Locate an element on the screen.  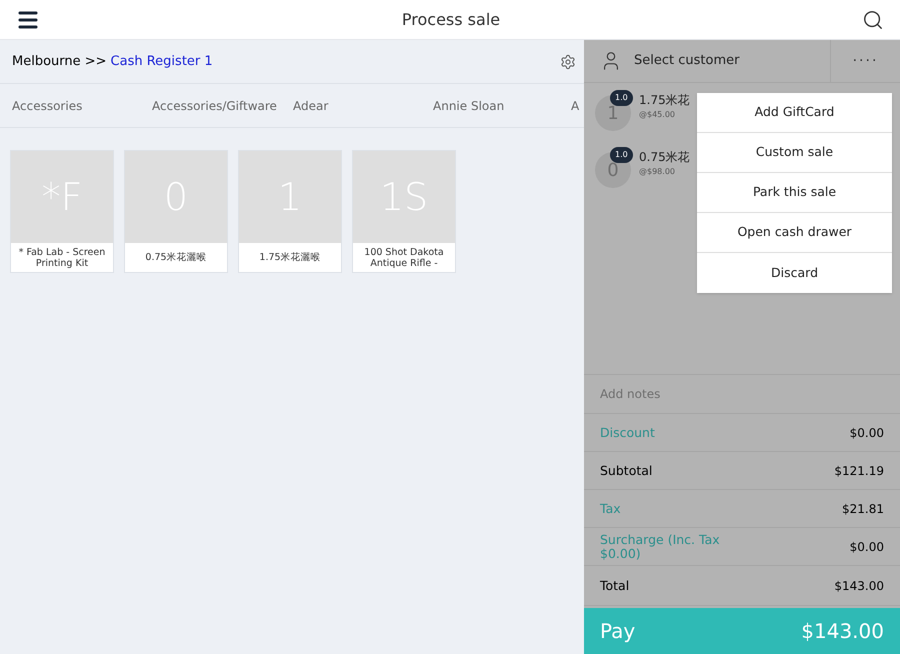
summary-value: $143.00 is located at coordinates (859, 586).